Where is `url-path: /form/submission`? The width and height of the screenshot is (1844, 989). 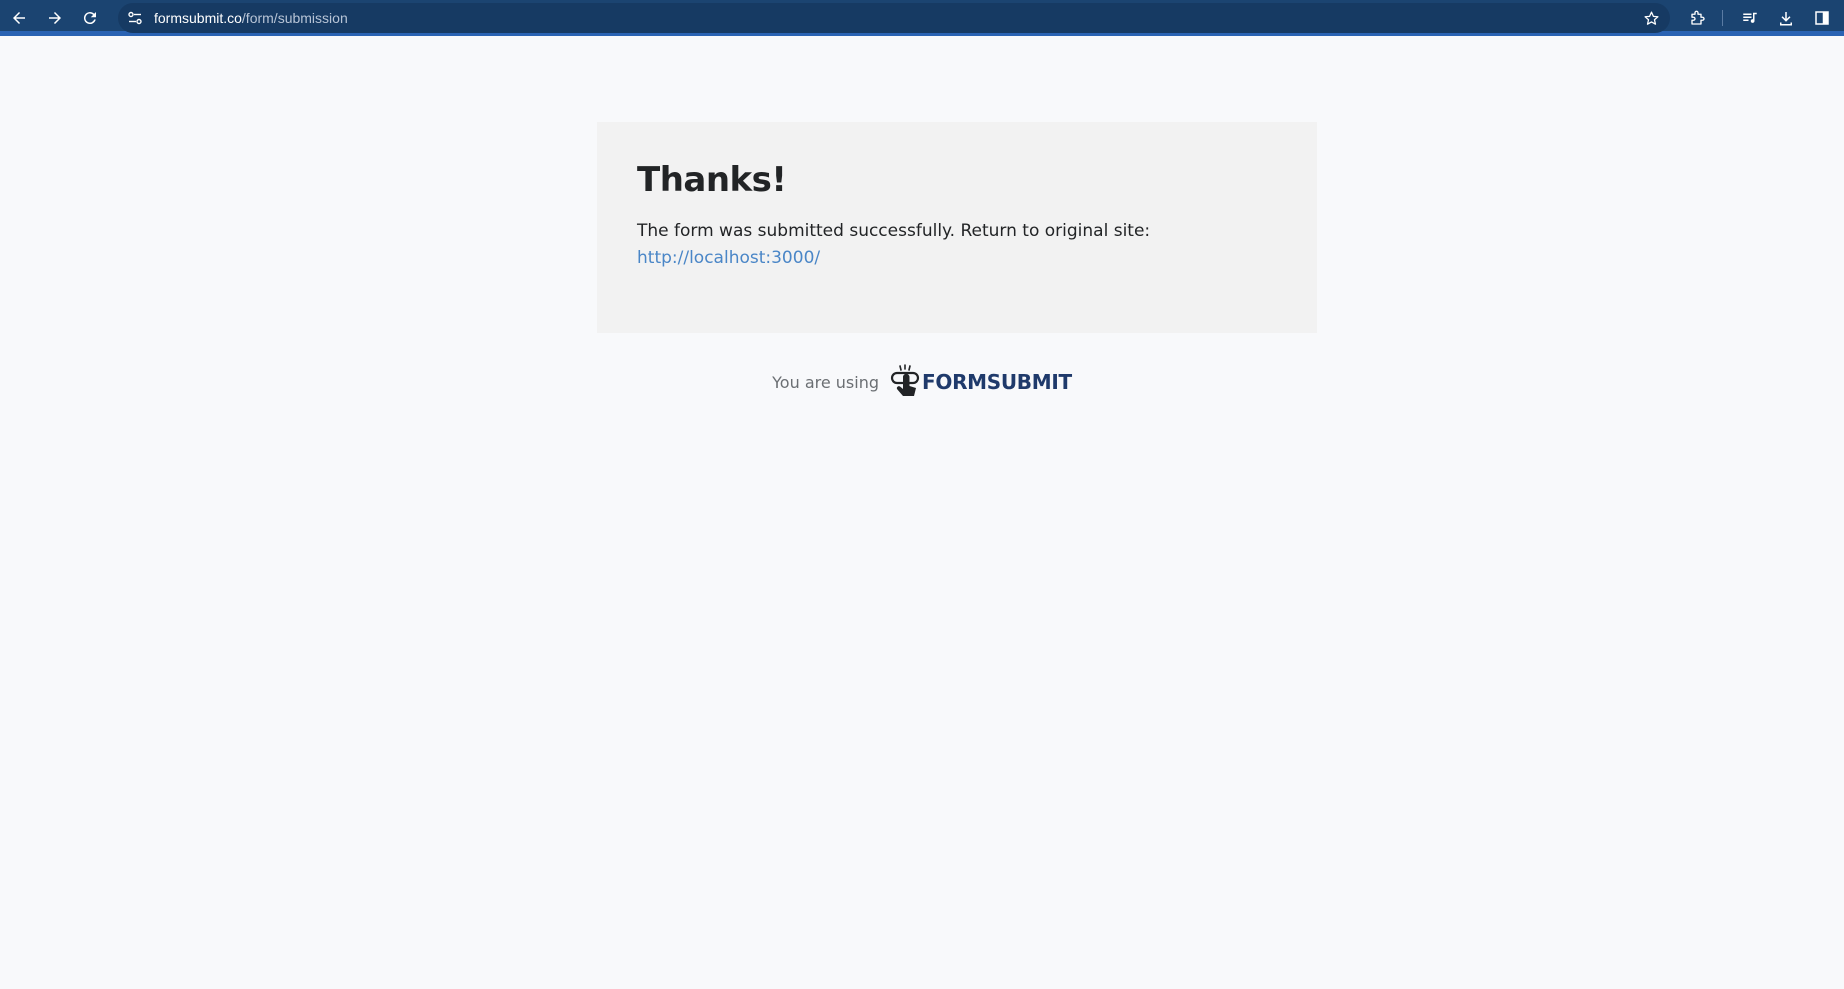
url-path: /form/submission is located at coordinates (294, 18).